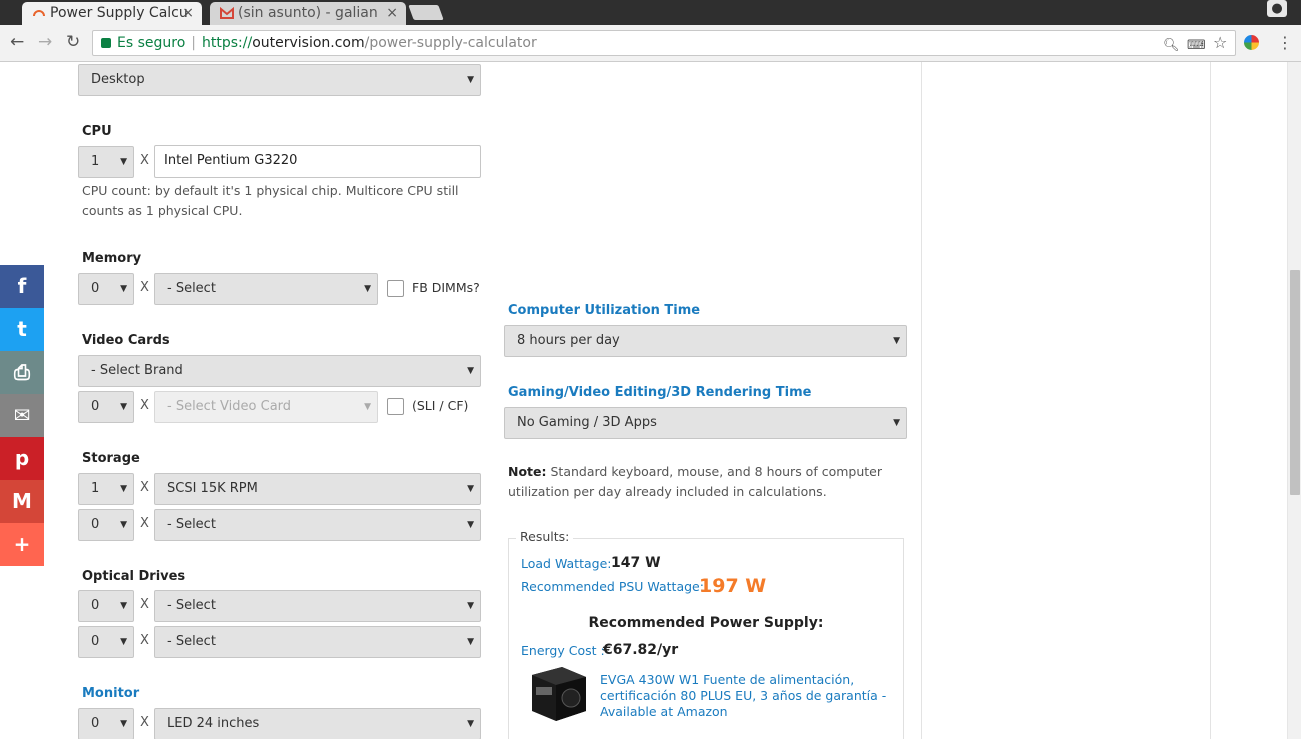 This screenshot has width=1301, height=739. I want to click on pinterest-icon: p, so click(22, 458).